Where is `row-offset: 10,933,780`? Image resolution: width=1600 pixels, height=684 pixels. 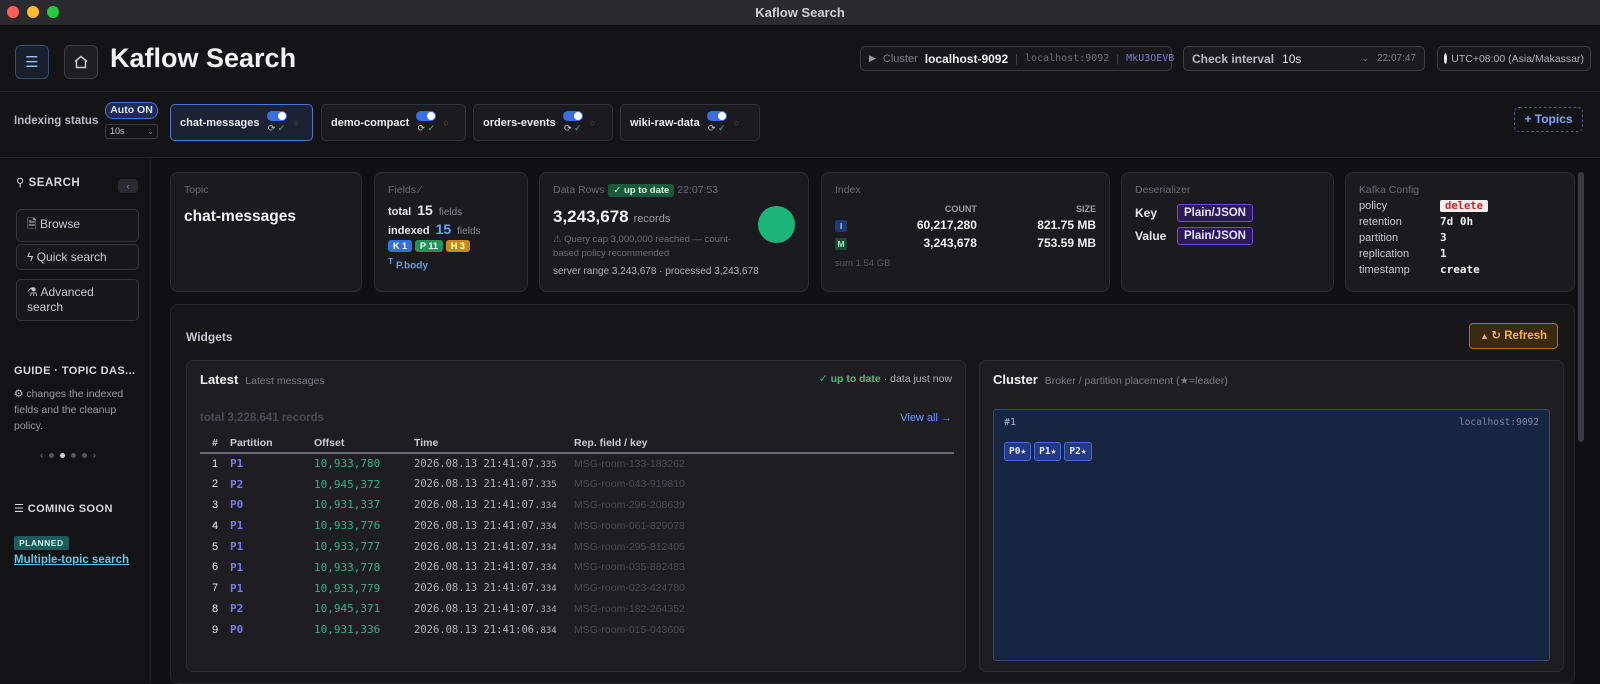 row-offset: 10,933,780 is located at coordinates (347, 464).